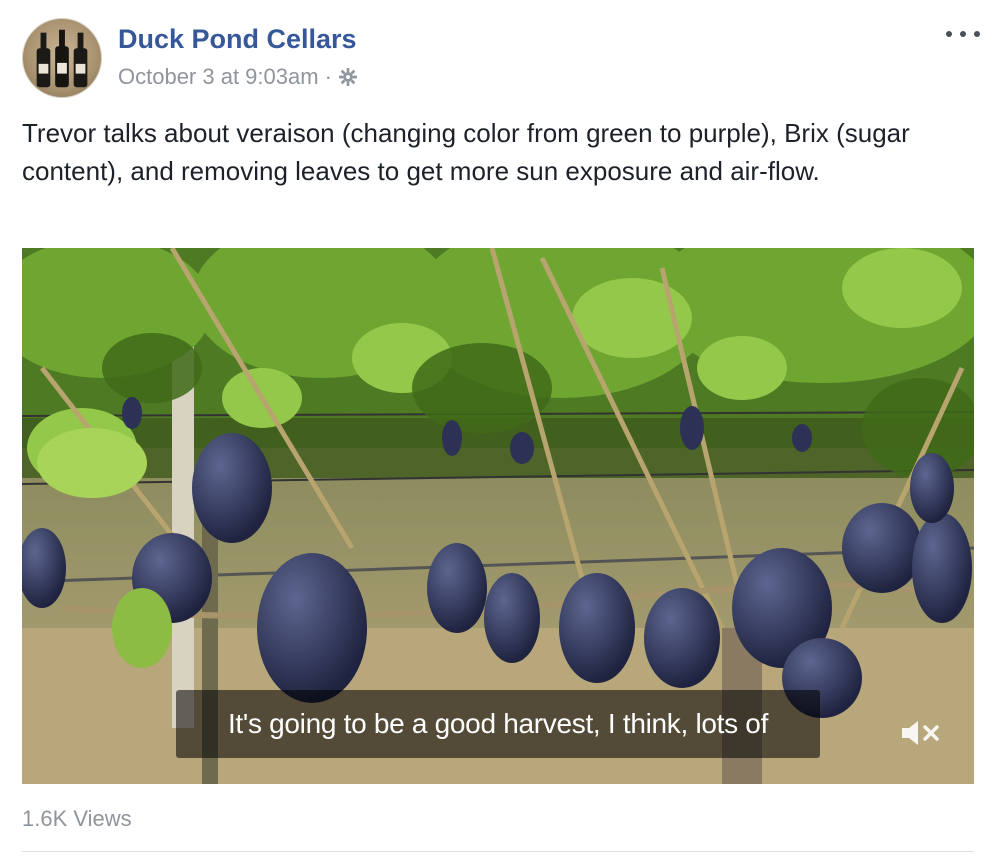  What do you see at coordinates (77, 819) in the screenshot?
I see `view-count: 1.6K Views` at bounding box center [77, 819].